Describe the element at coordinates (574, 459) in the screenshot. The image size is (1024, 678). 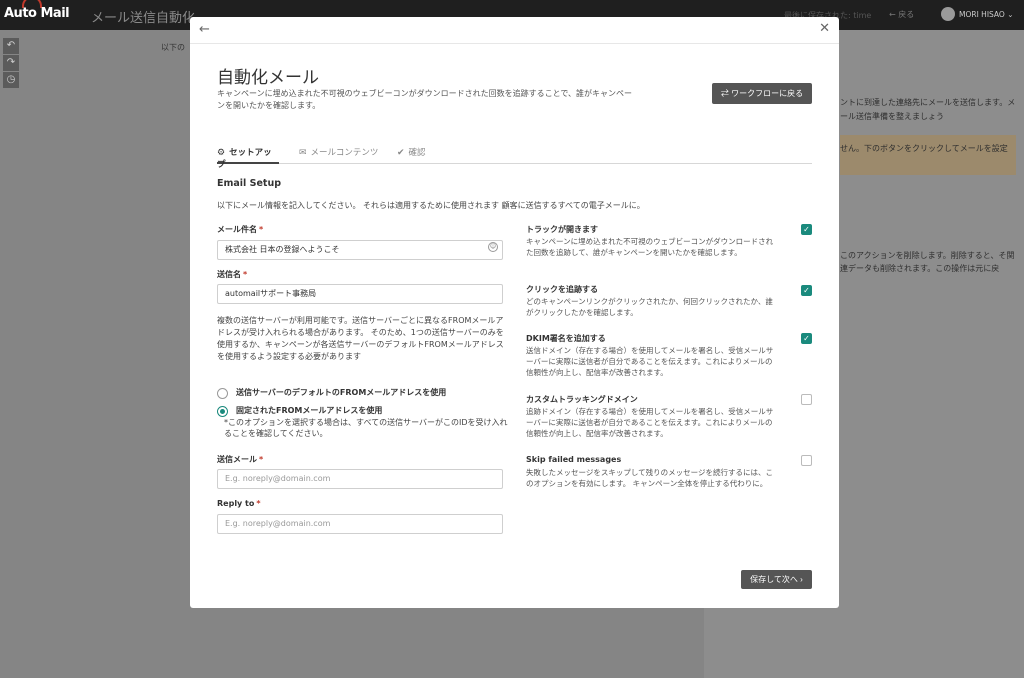
I see `option-skip-failed-title: Skip failed messages` at that location.